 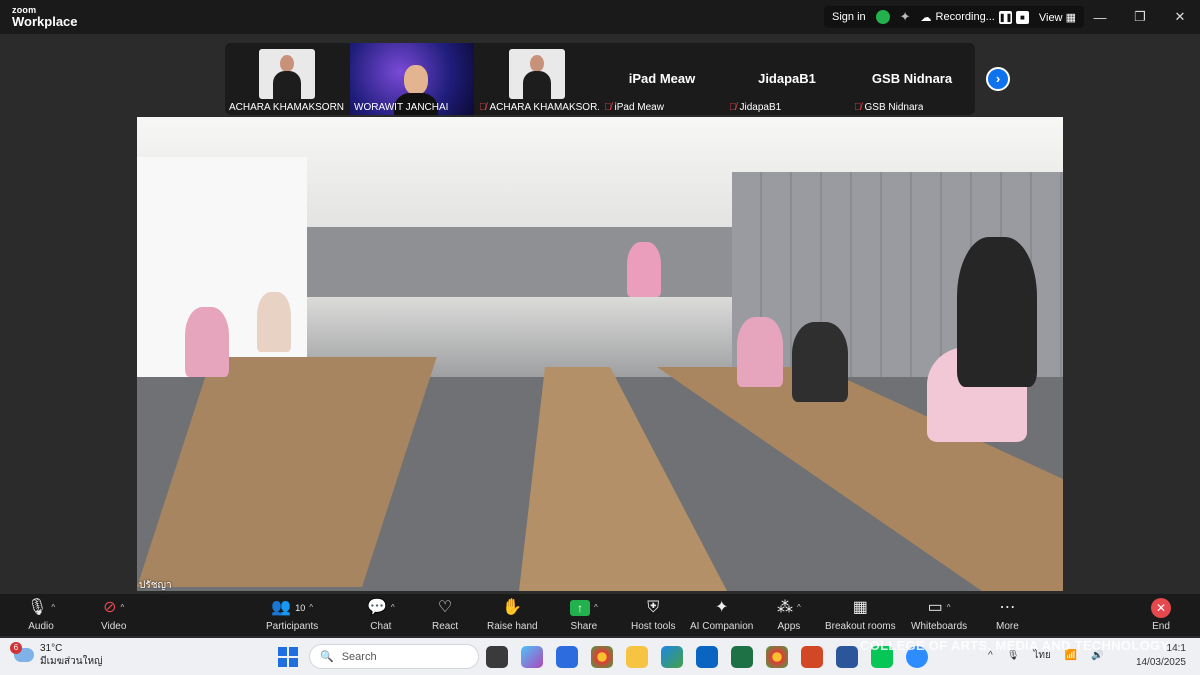 What do you see at coordinates (567, 657) in the screenshot?
I see `store-icon` at bounding box center [567, 657].